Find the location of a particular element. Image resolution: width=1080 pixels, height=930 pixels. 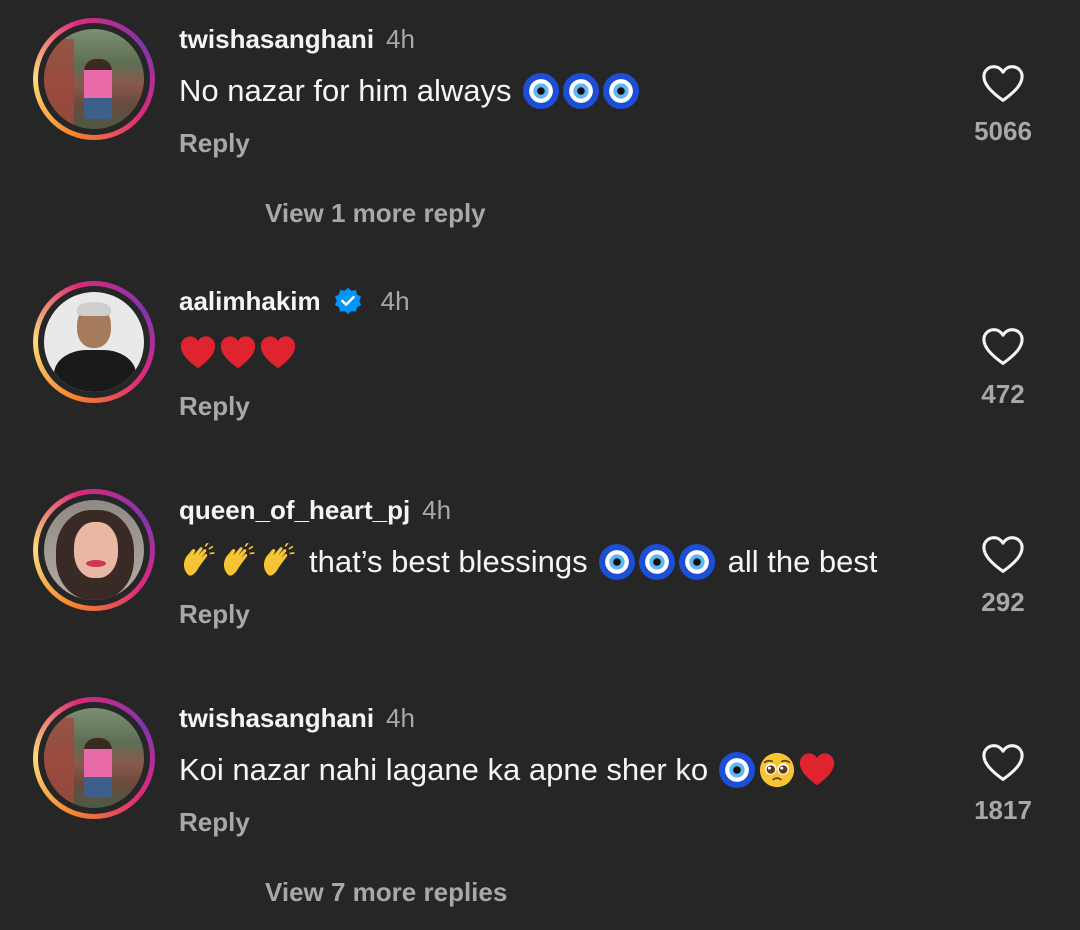

view-more-replies-button: View 7 more replies is located at coordinates (386, 892).